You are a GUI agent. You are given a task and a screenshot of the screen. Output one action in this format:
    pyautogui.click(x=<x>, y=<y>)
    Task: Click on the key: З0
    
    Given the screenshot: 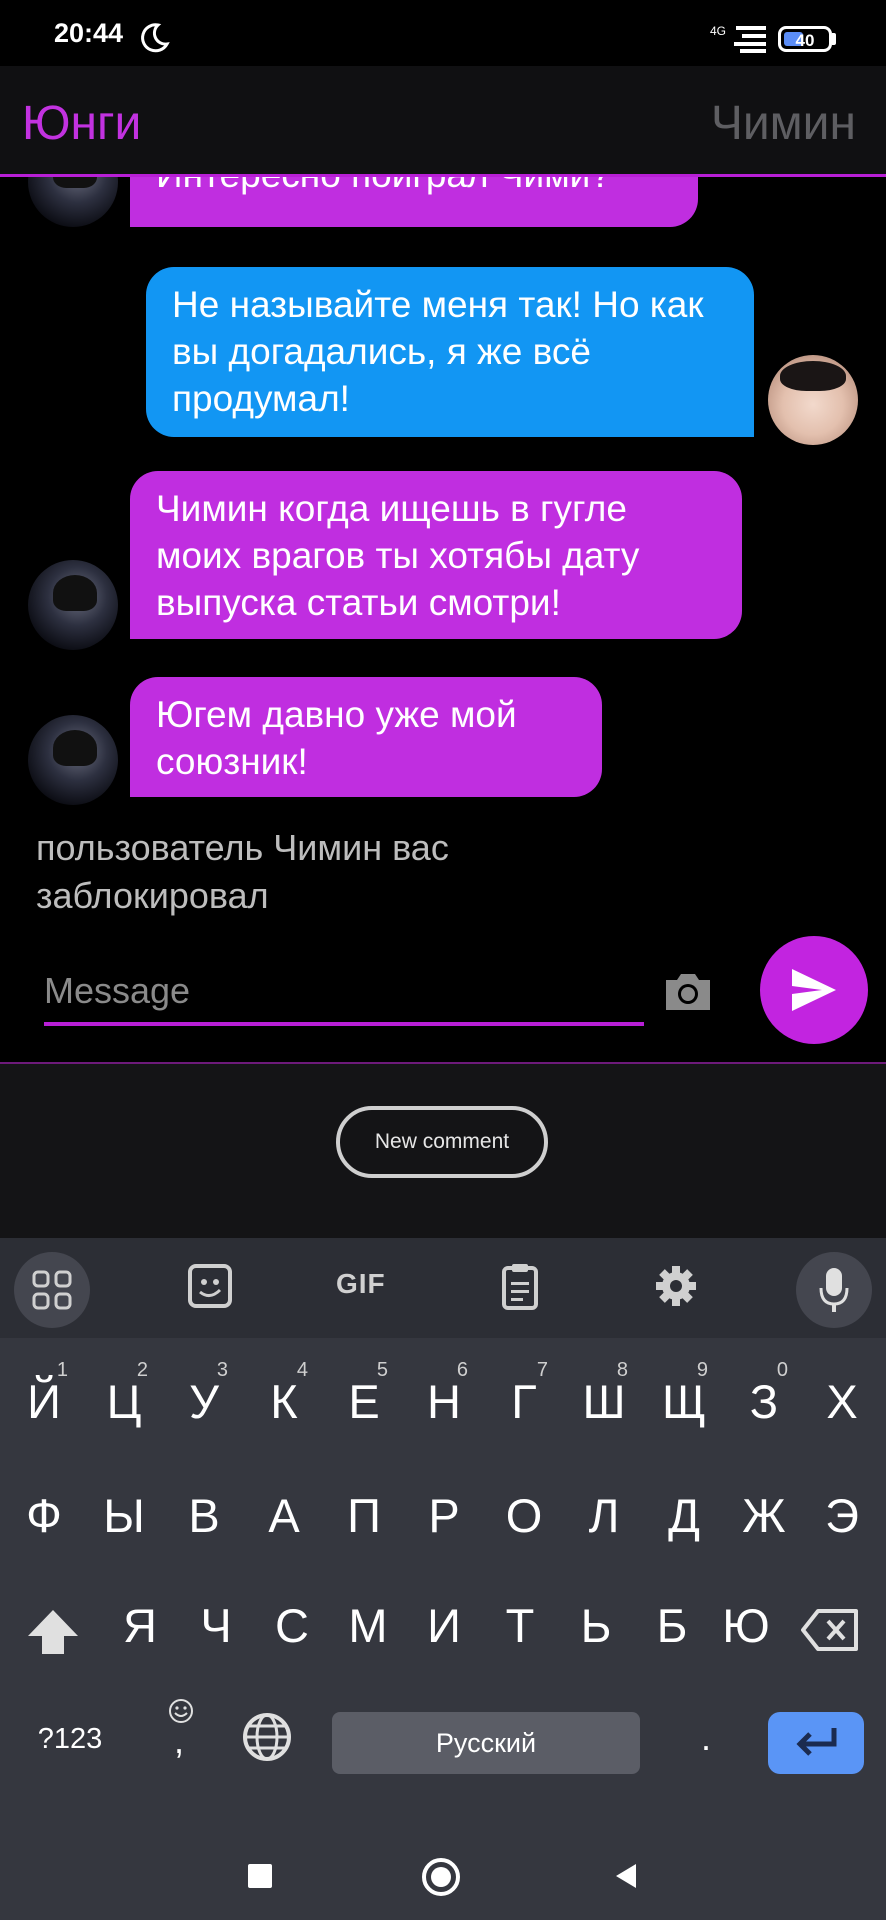 What is the action you would take?
    pyautogui.click(x=764, y=1402)
    